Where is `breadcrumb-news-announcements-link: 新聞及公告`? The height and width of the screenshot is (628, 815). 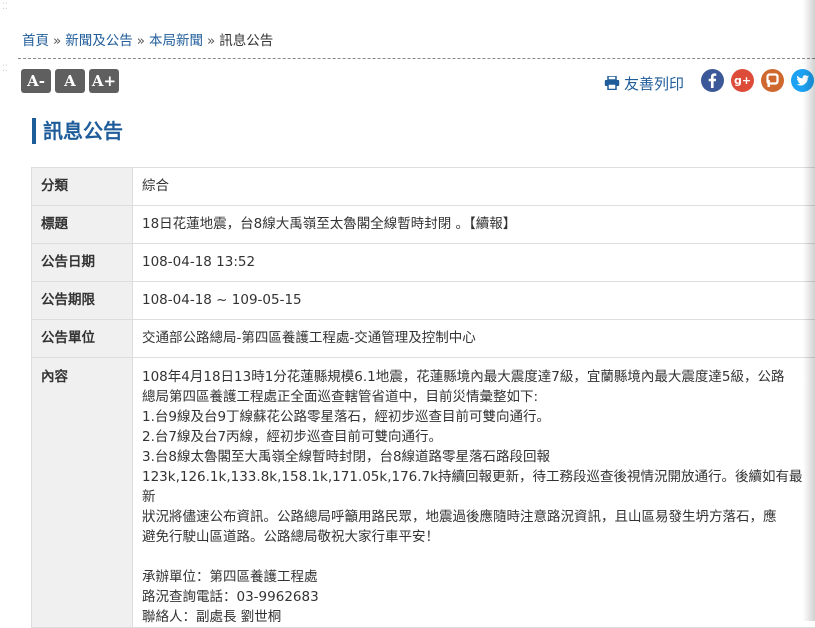
breadcrumb-news-announcements-link: 新聞及公告 is located at coordinates (99, 41).